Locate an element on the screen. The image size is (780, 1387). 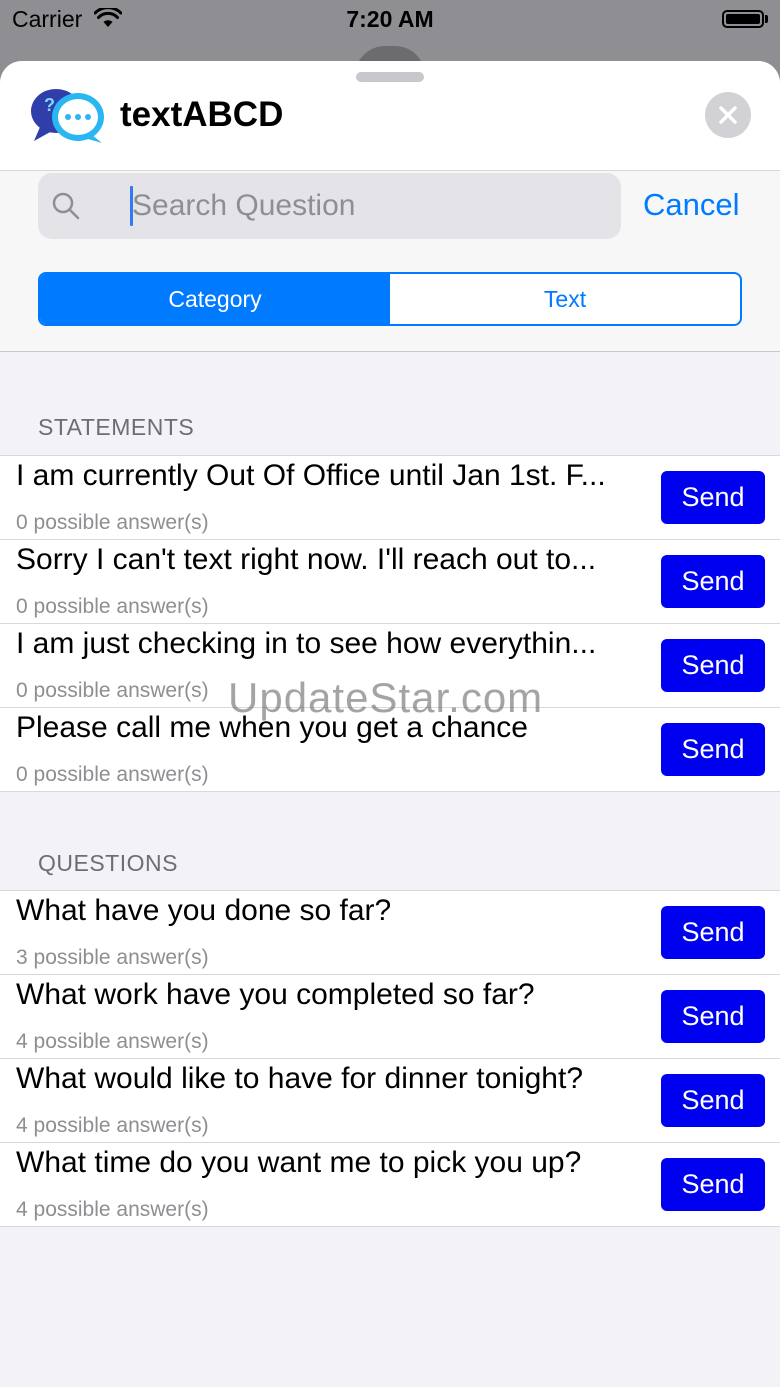
segment-text: Text is located at coordinates (565, 299).